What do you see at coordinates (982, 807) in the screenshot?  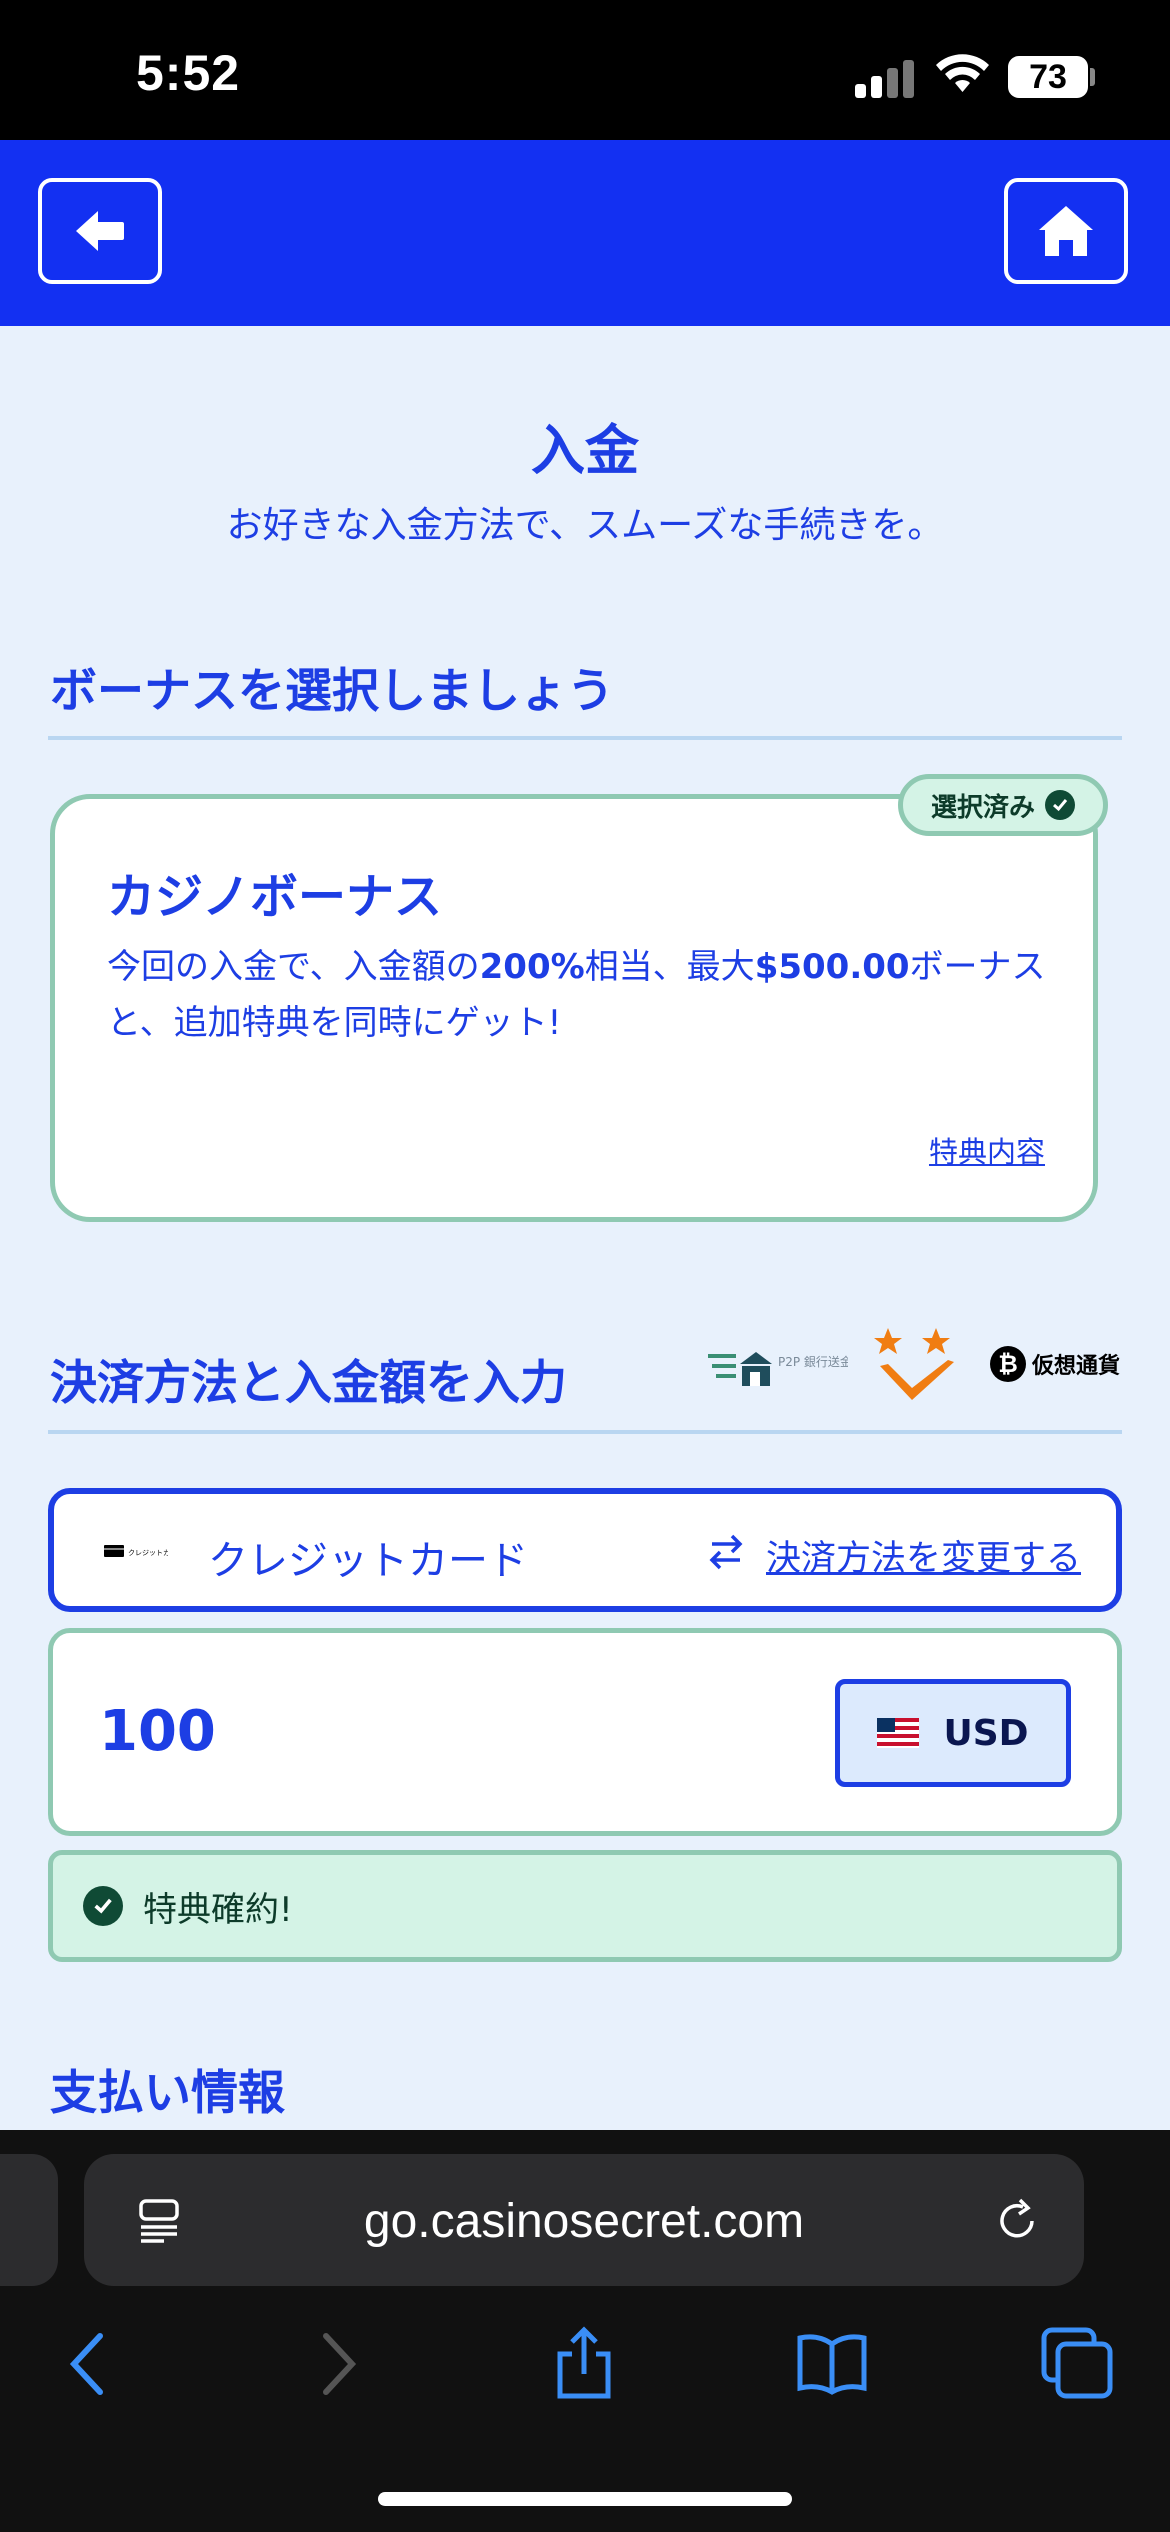 I see `selected-badge-label: 選択済み` at bounding box center [982, 807].